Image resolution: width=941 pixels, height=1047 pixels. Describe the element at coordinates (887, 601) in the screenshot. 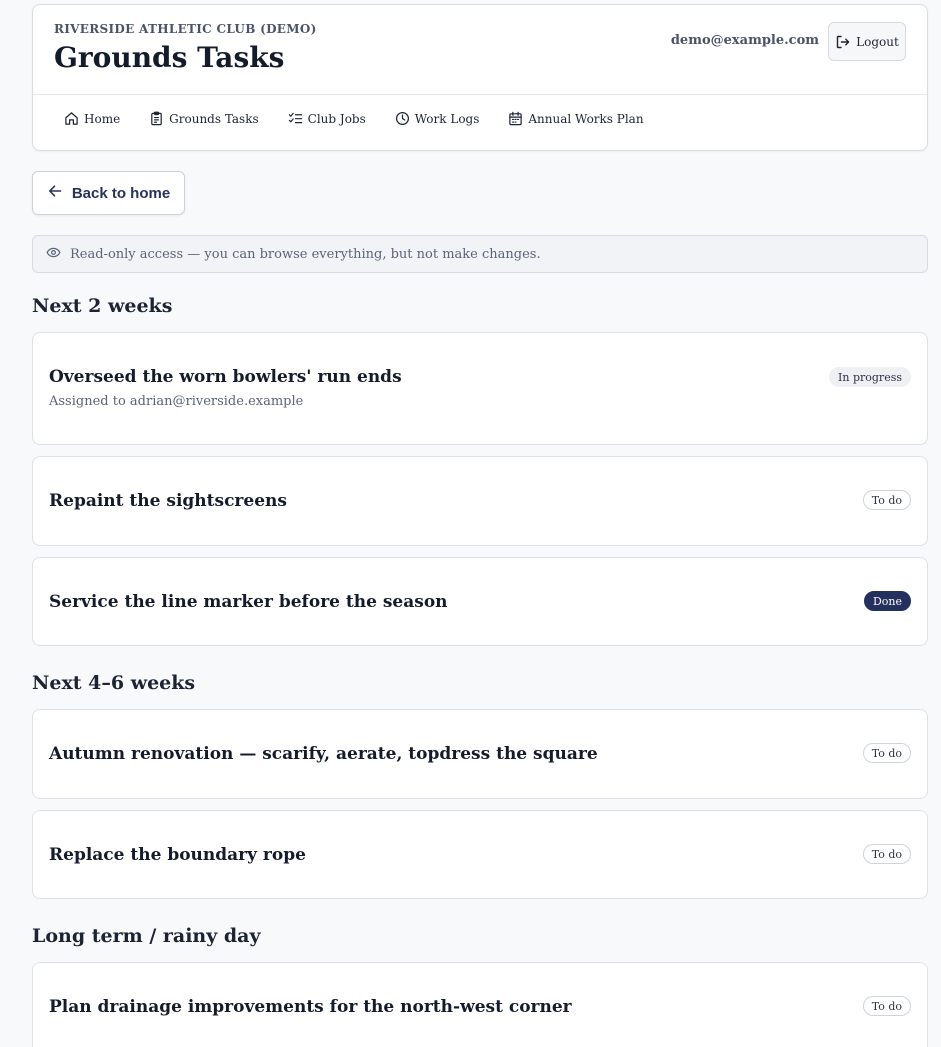

I see `status-badge: Done` at that location.